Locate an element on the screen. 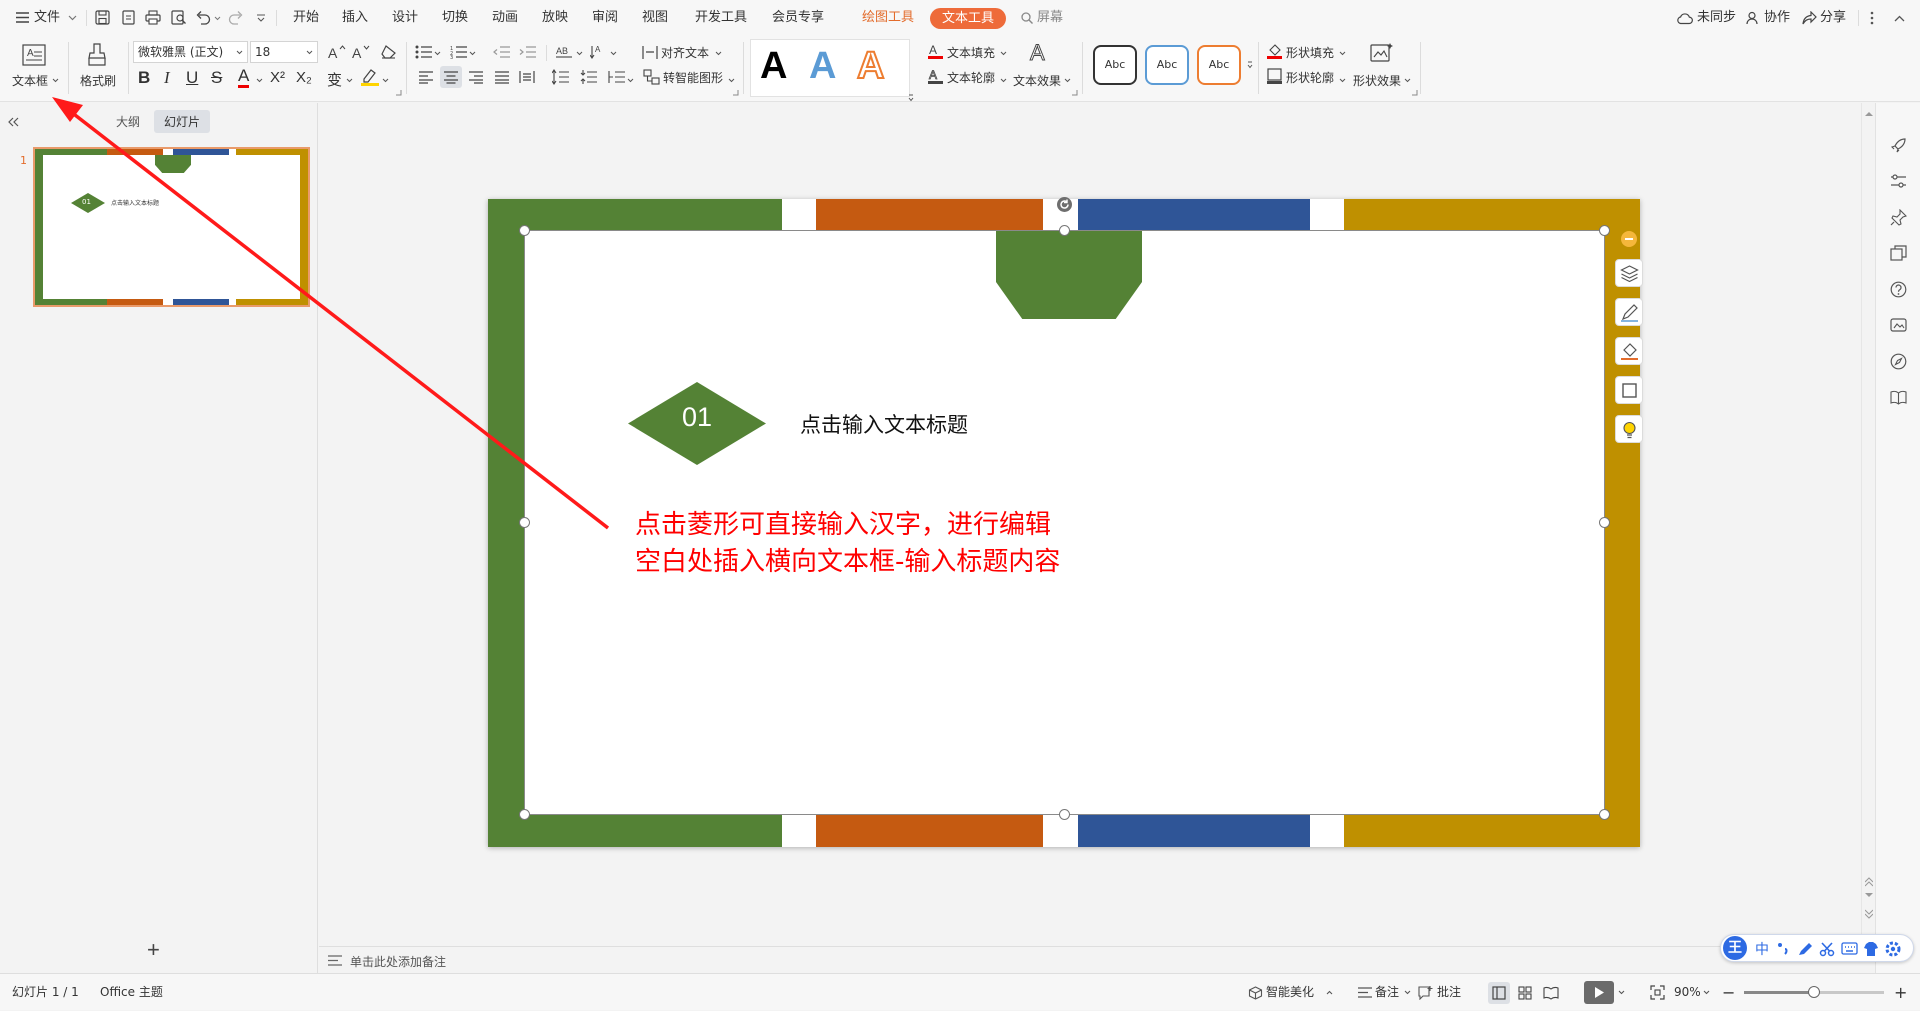  punctuation-icon is located at coordinates (1783, 949).